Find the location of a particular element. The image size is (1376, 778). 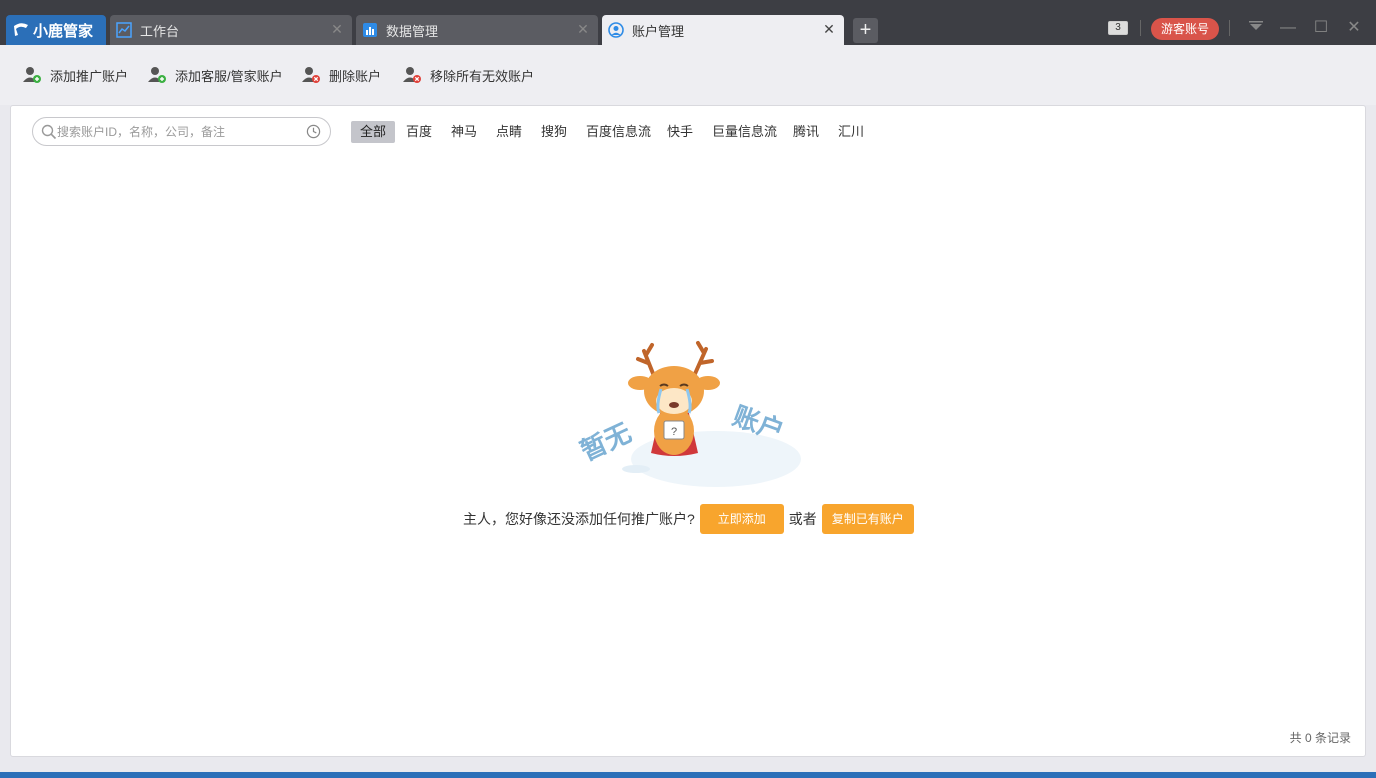

filter-all: 全部 is located at coordinates (373, 132).